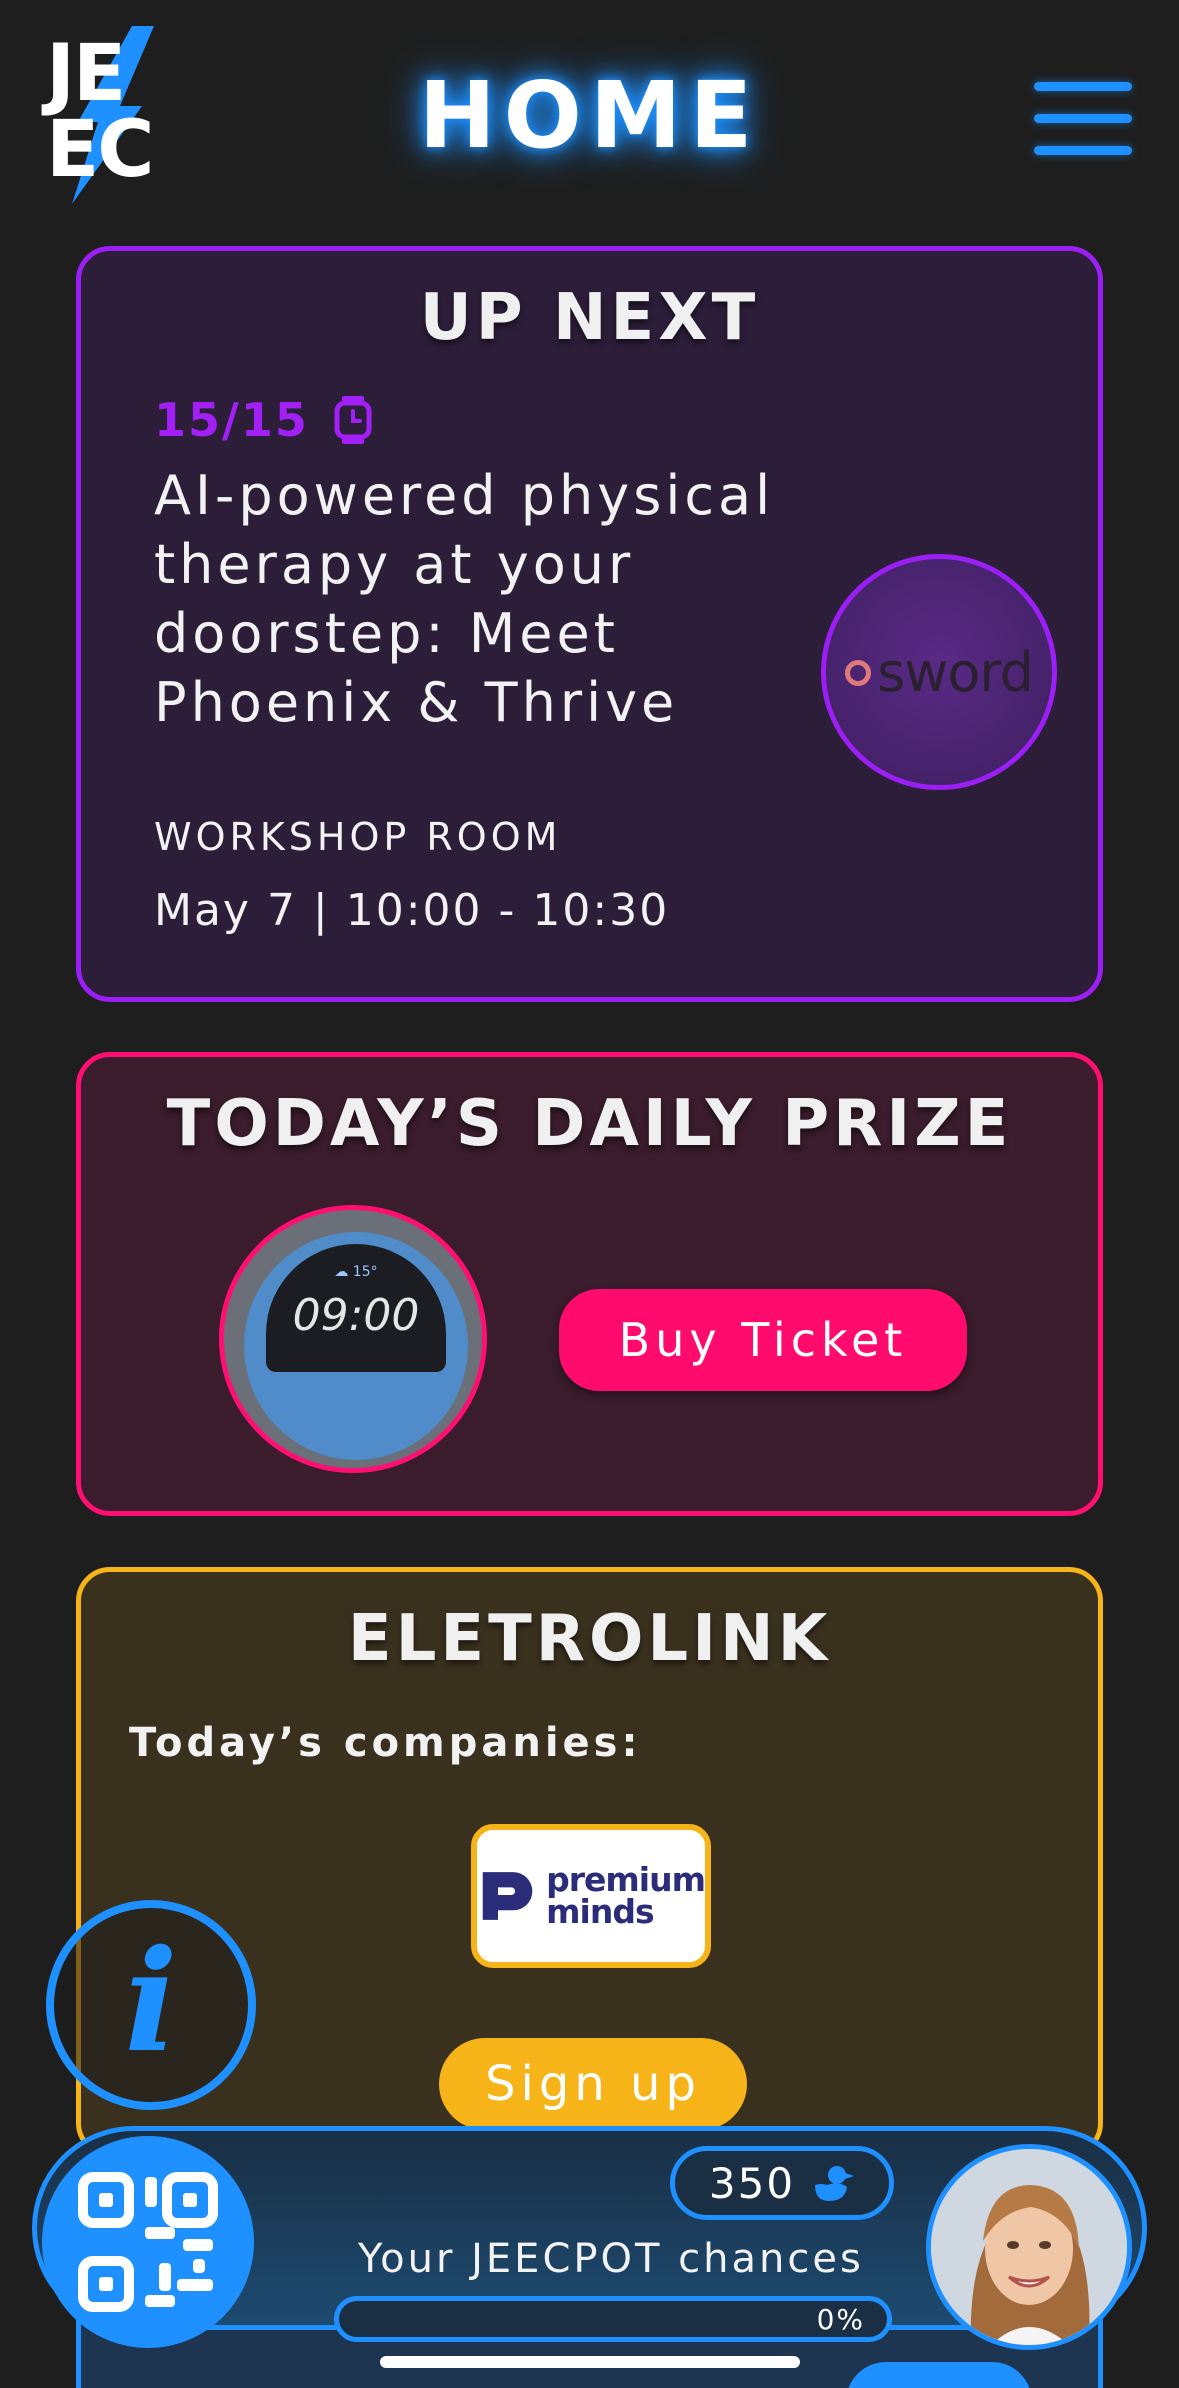 The width and height of the screenshot is (1179, 2388). Describe the element at coordinates (353, 420) in the screenshot. I see `watch-icon` at that location.